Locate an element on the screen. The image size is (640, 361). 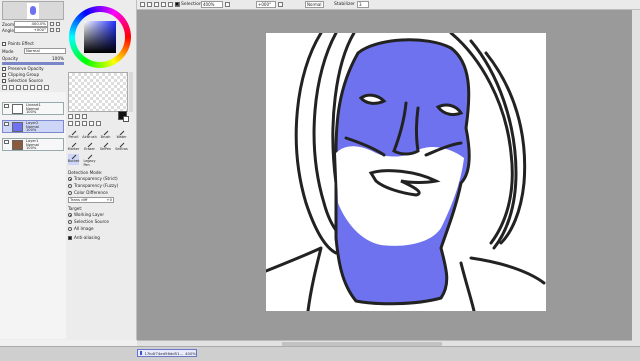
zoom-out-icon is located at coordinates (170, 4).